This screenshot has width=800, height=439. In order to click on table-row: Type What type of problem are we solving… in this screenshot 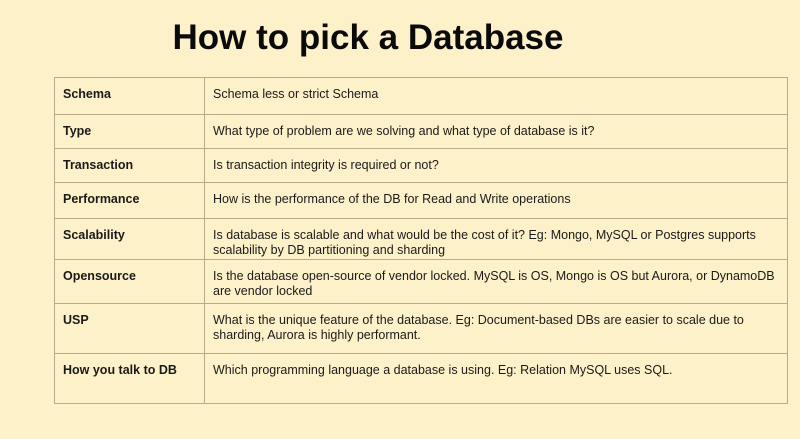, I will do `click(421, 131)`.